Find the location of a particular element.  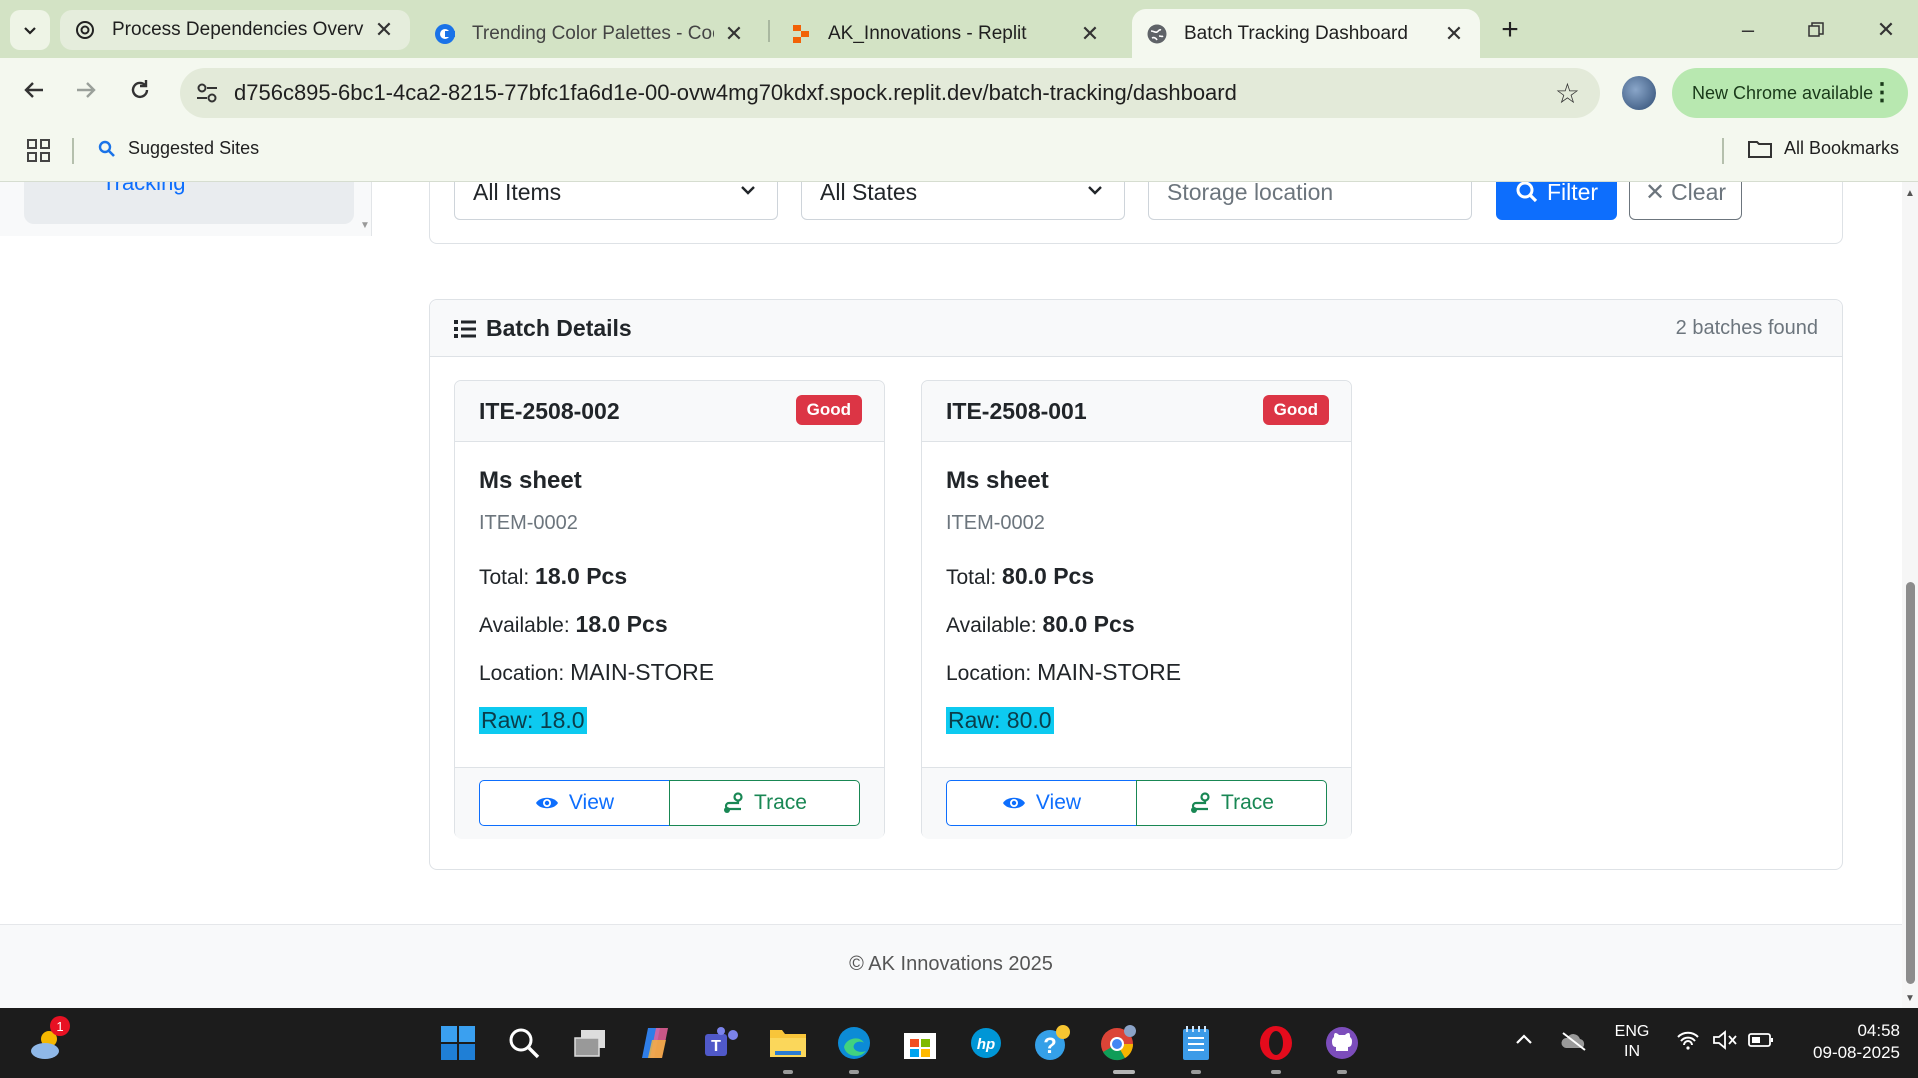

onedrive-tray is located at coordinates (1574, 1043).